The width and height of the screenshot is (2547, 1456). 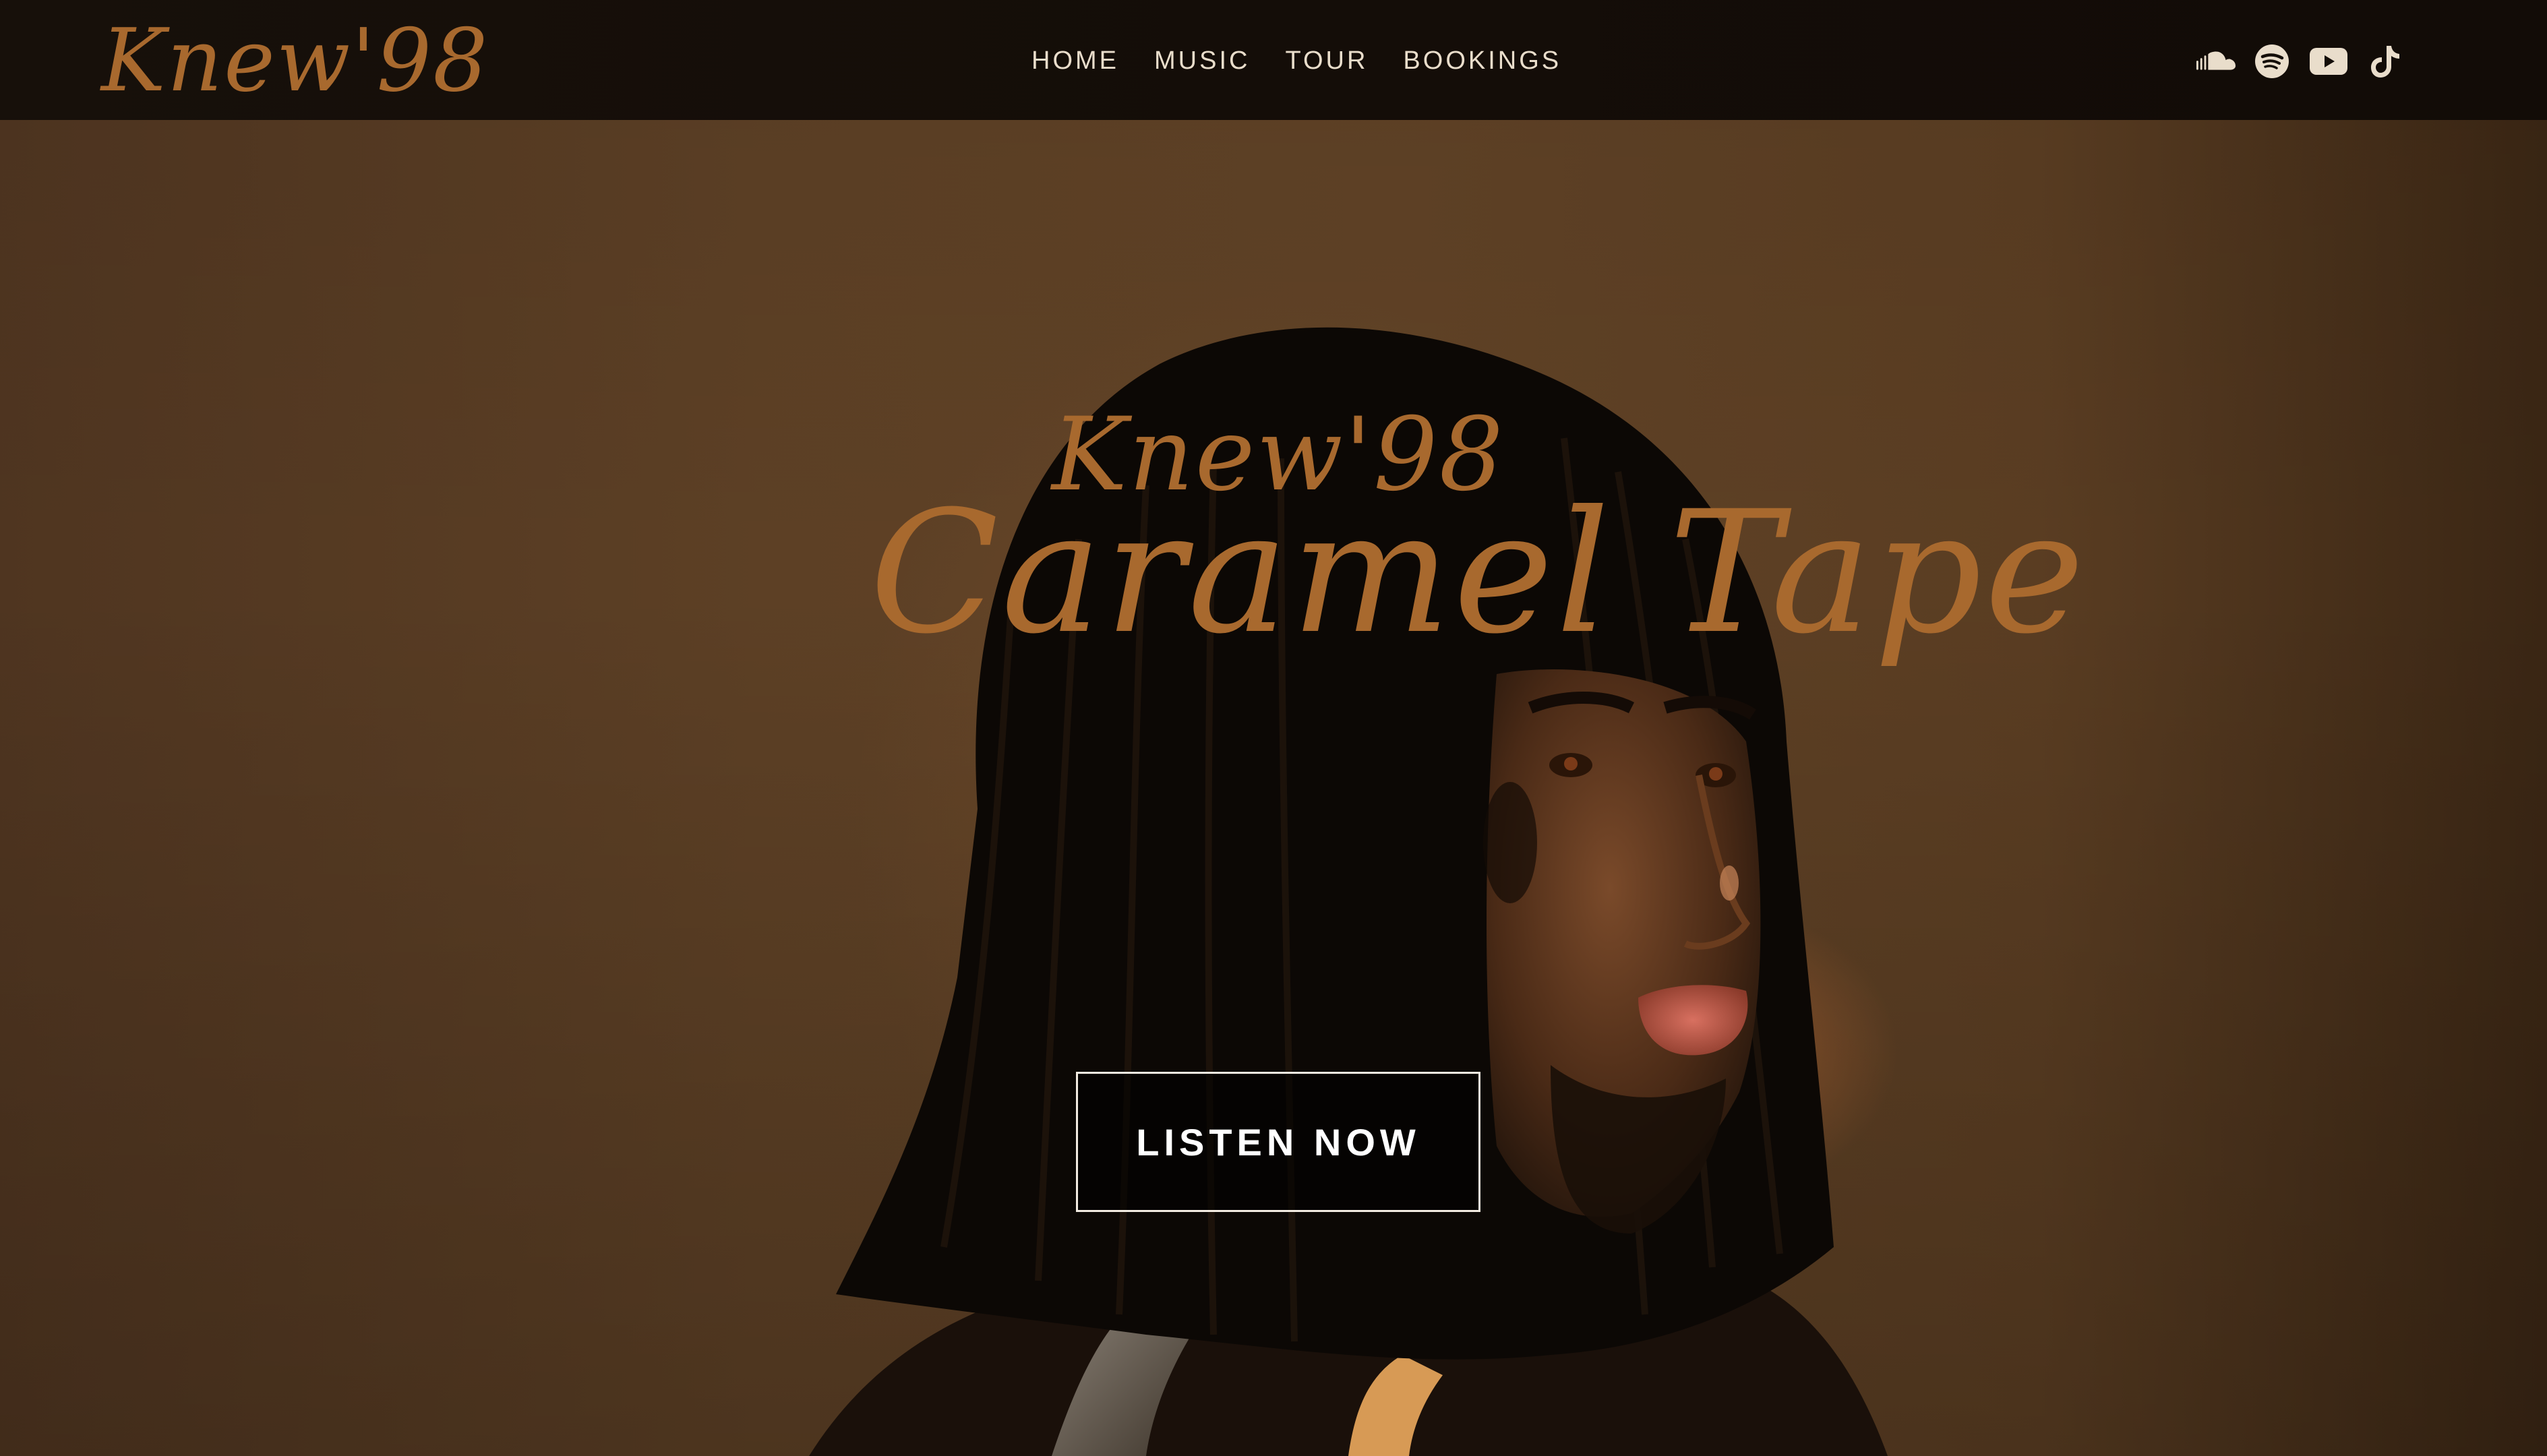 I want to click on site-logo: Knew'98, so click(x=295, y=61).